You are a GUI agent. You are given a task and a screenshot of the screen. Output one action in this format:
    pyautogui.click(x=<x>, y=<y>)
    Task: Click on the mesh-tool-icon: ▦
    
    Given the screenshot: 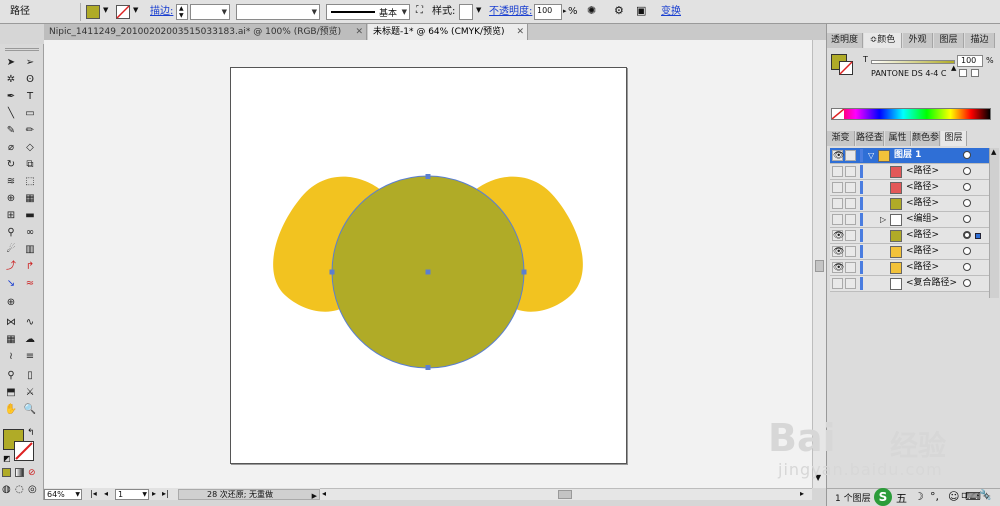 What is the action you would take?
    pyautogui.click(x=11, y=340)
    